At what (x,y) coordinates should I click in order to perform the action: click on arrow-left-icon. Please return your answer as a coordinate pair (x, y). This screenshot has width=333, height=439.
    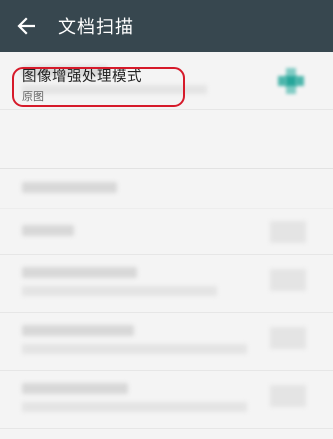
    Looking at the image, I should click on (26, 26).